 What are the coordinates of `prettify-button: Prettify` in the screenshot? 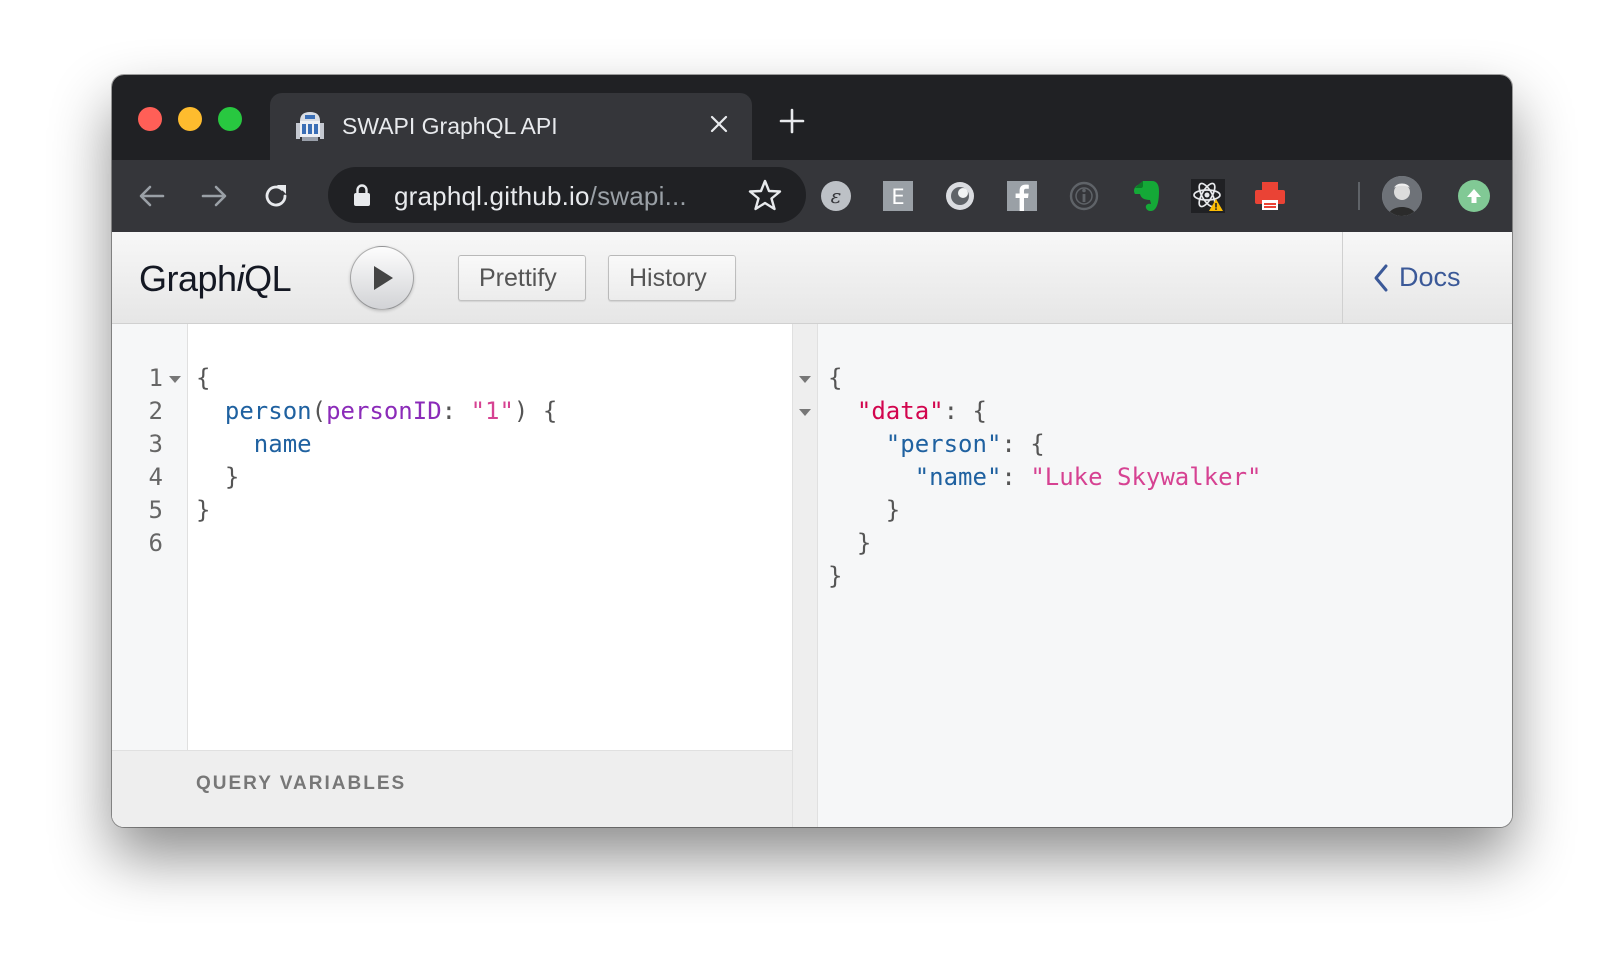 It's located at (522, 278).